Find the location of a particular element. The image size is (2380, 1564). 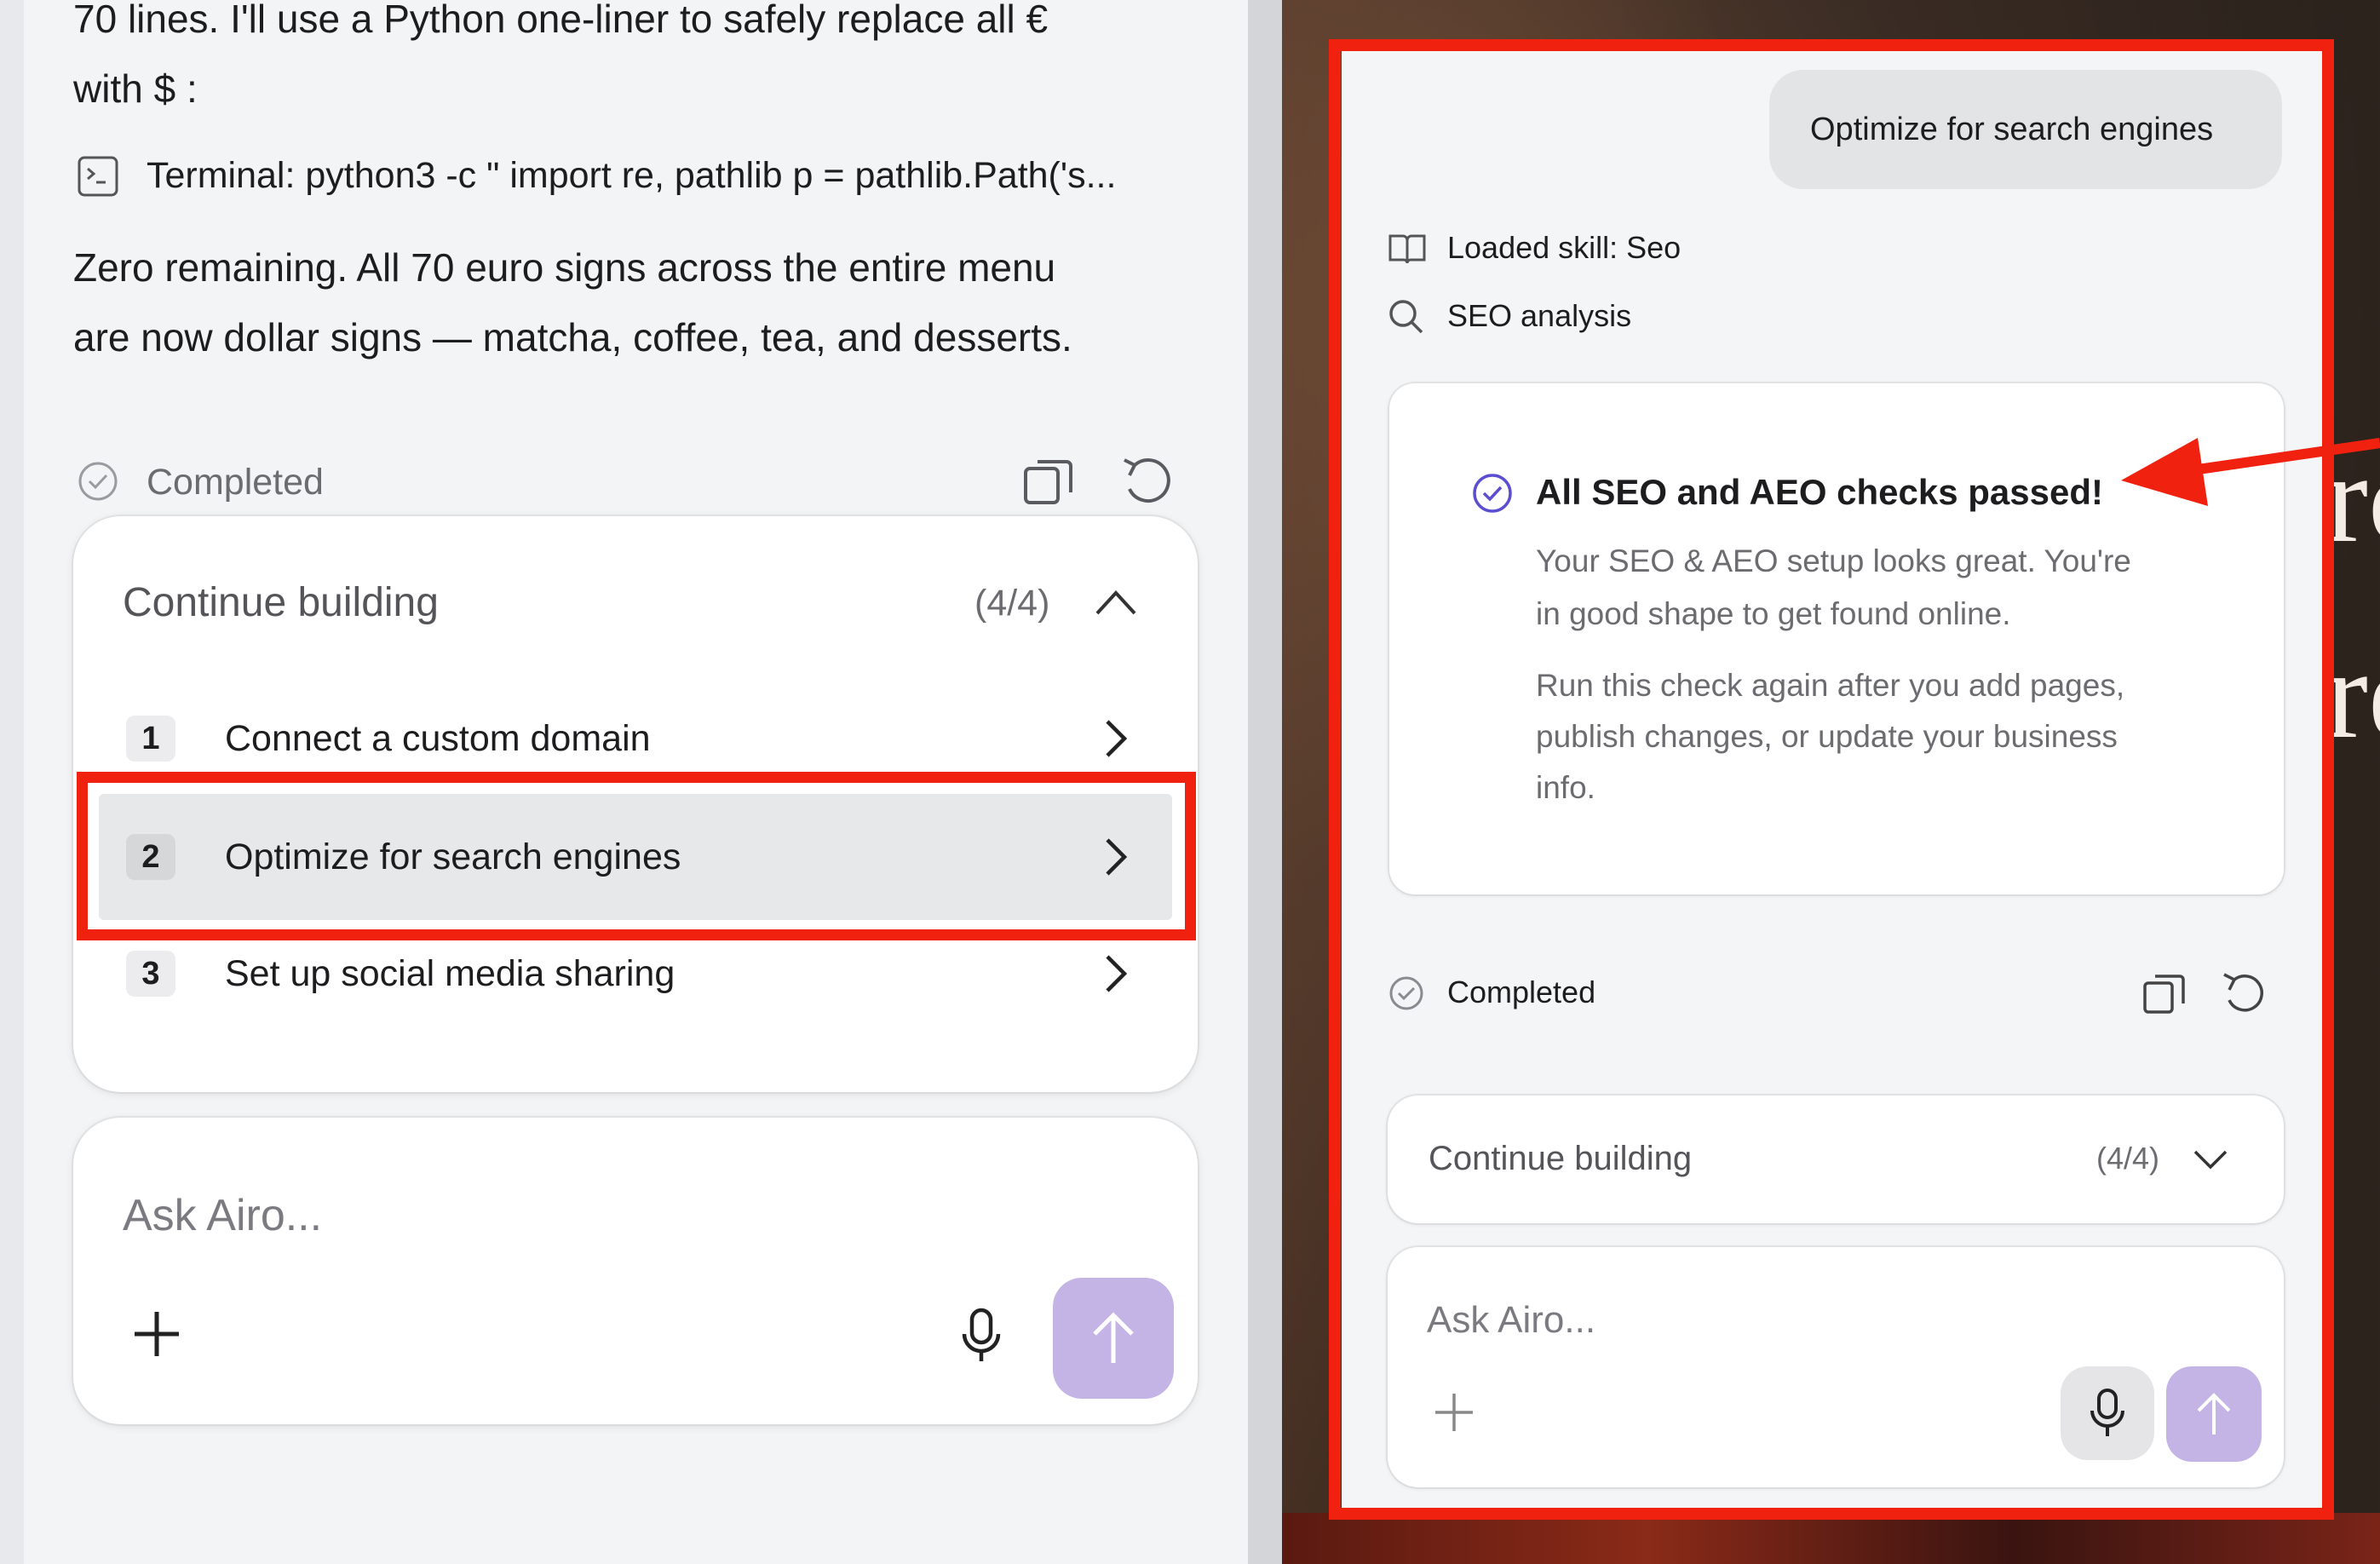

message-line-2: with $ : is located at coordinates (135, 88).